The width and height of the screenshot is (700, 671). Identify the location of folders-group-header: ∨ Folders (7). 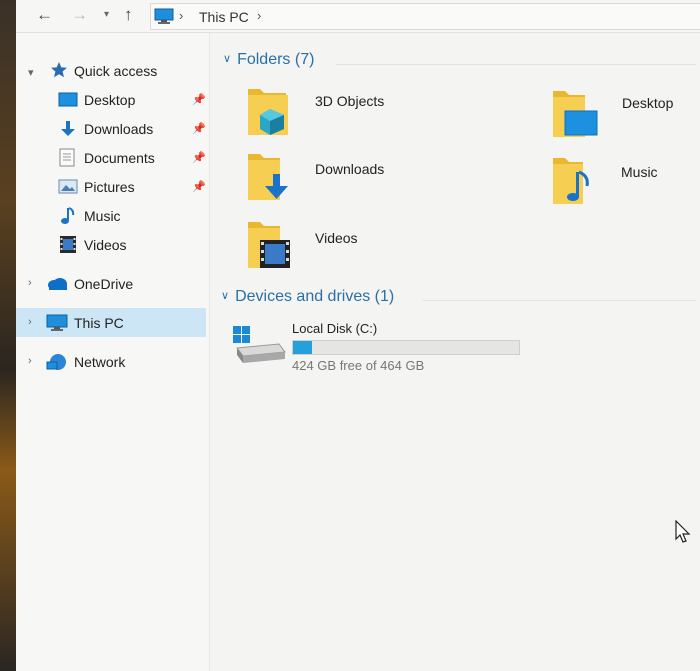
(268, 60).